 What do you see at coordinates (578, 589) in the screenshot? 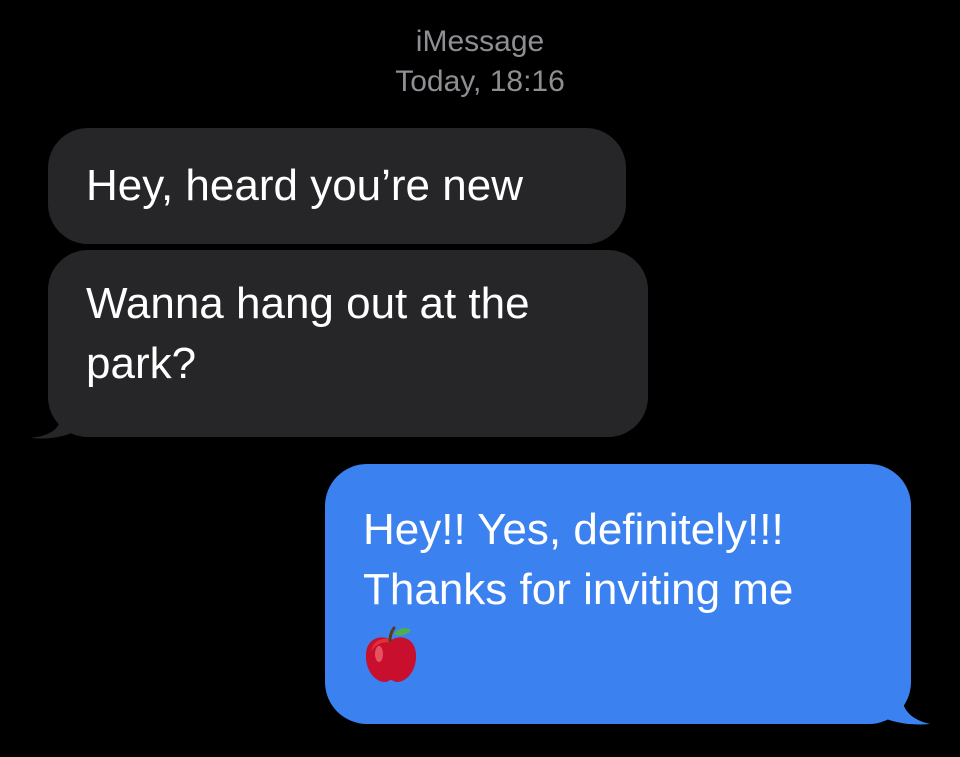
I see `message-line: Thanks for inviting me` at bounding box center [578, 589].